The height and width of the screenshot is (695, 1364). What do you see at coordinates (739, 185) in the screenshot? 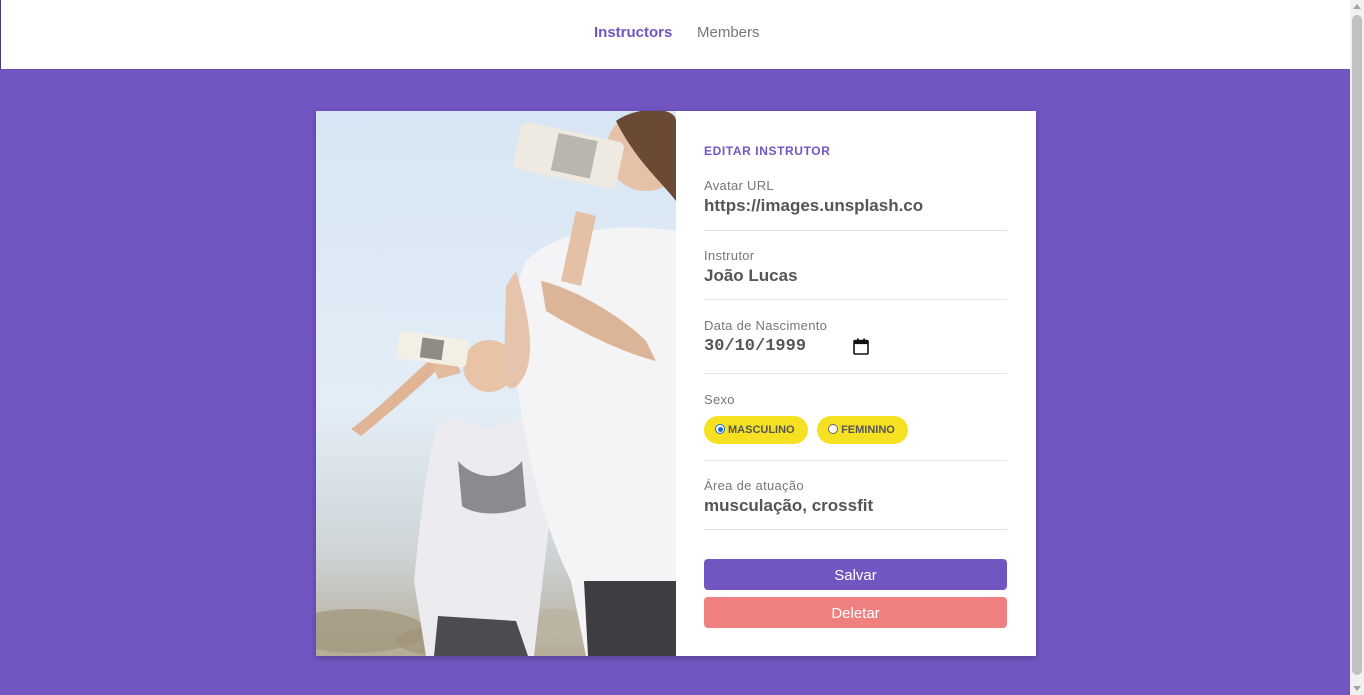
I see `avatar-url-label: Avatar URL` at bounding box center [739, 185].